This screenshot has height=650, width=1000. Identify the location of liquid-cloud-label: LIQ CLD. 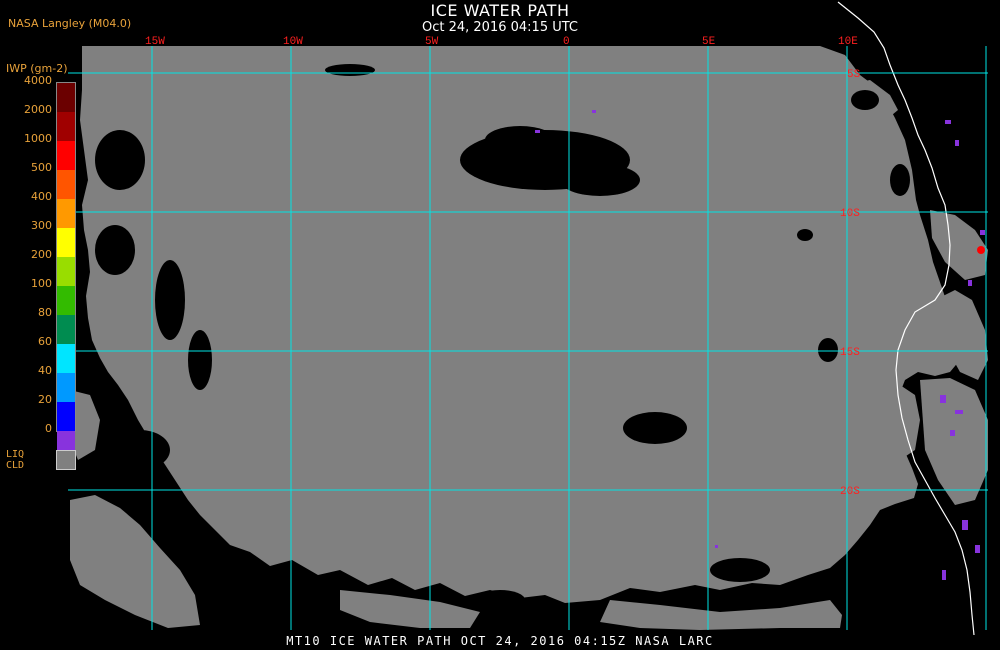
(15, 460).